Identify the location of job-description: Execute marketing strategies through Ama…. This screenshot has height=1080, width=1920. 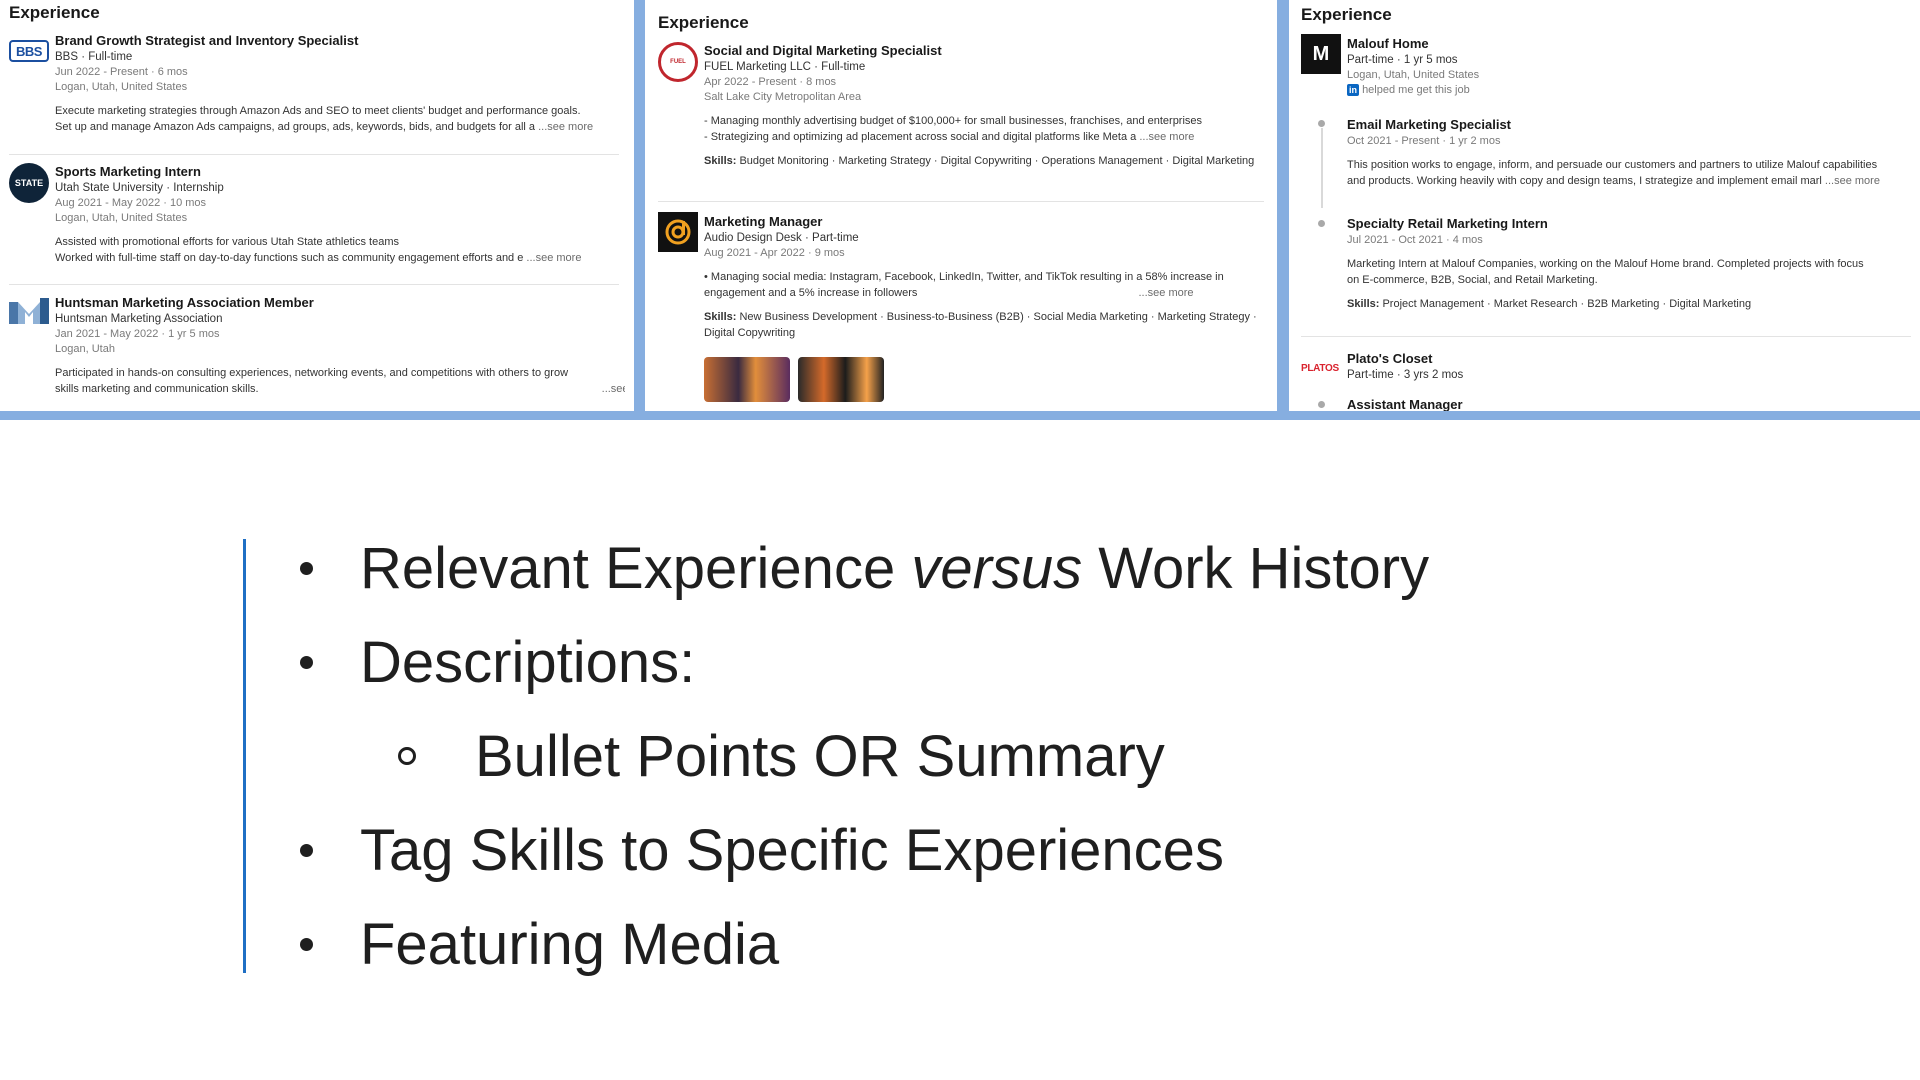
(324, 119).